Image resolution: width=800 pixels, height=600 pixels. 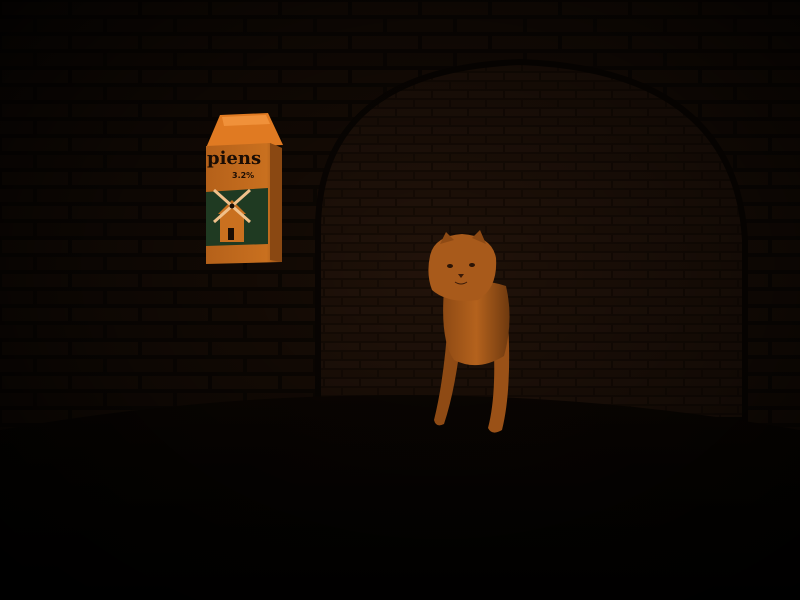 I want to click on carton-brand: piens, so click(x=234, y=158).